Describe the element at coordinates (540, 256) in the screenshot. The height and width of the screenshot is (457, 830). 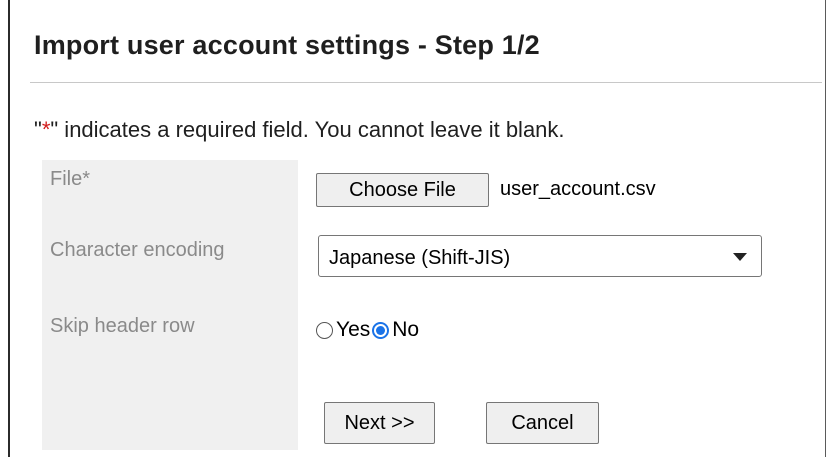
I see `encoding-select: Japanese (Shift-JIS)` at that location.